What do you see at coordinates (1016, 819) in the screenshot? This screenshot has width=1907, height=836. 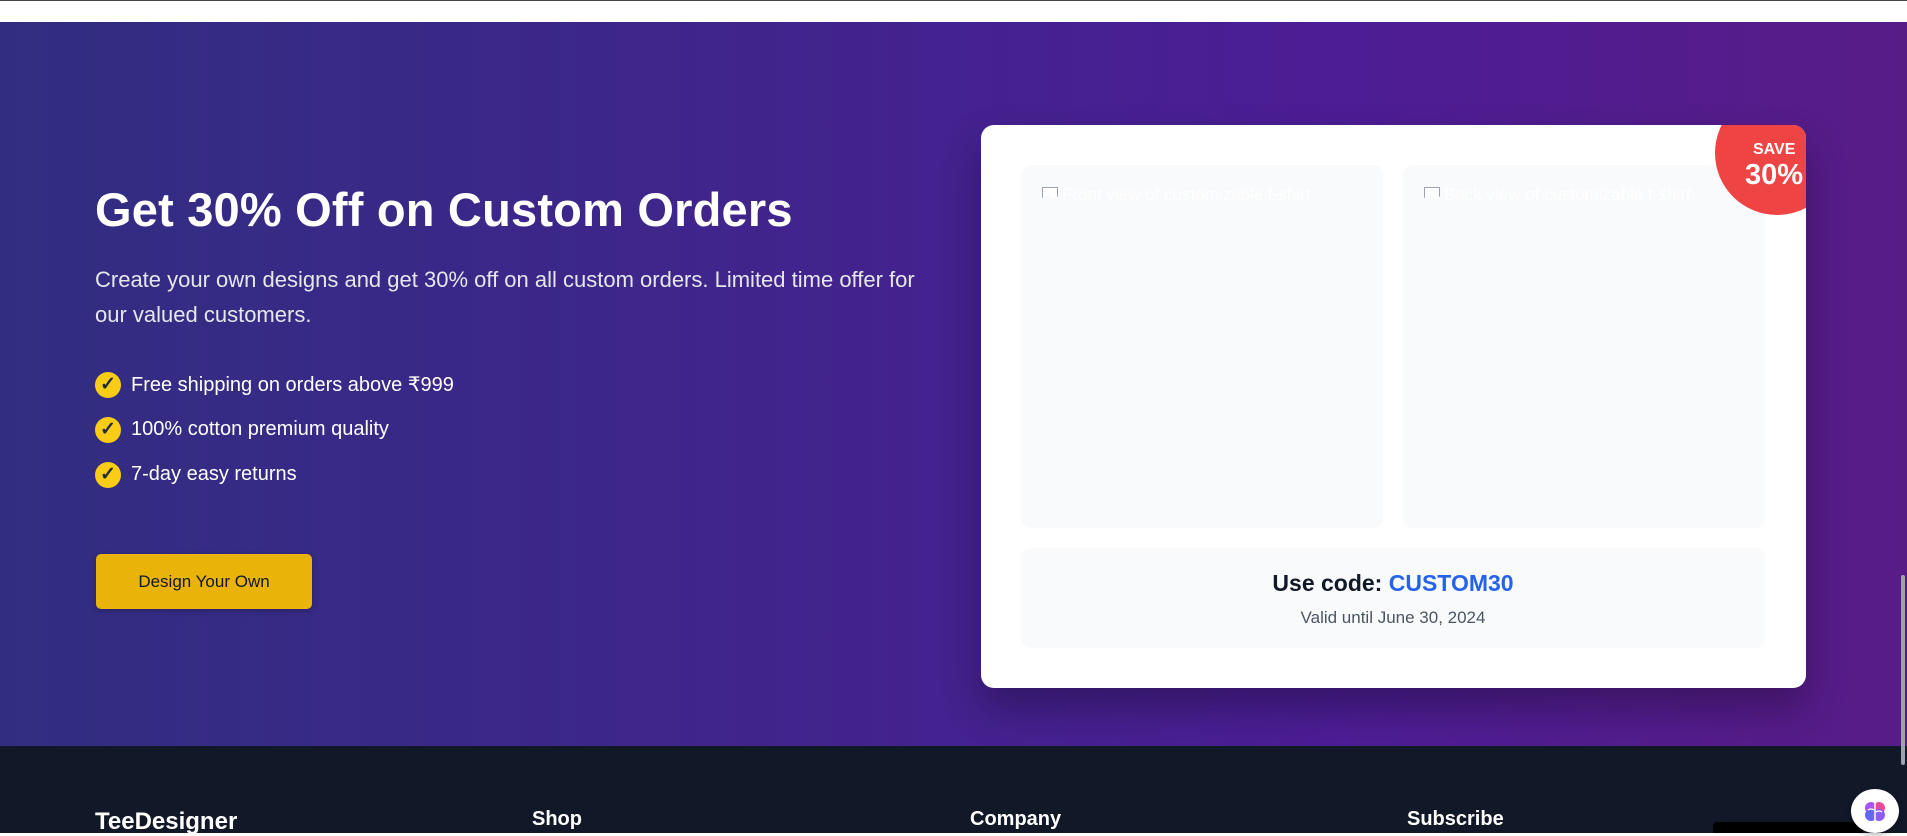 I see `footer-heading-company: Company` at bounding box center [1016, 819].